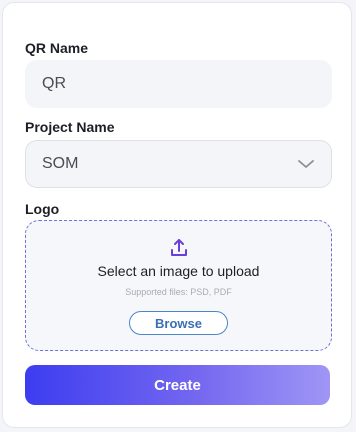 This screenshot has height=432, width=356. Describe the element at coordinates (60, 163) in the screenshot. I see `project-name-value: SOM` at that location.